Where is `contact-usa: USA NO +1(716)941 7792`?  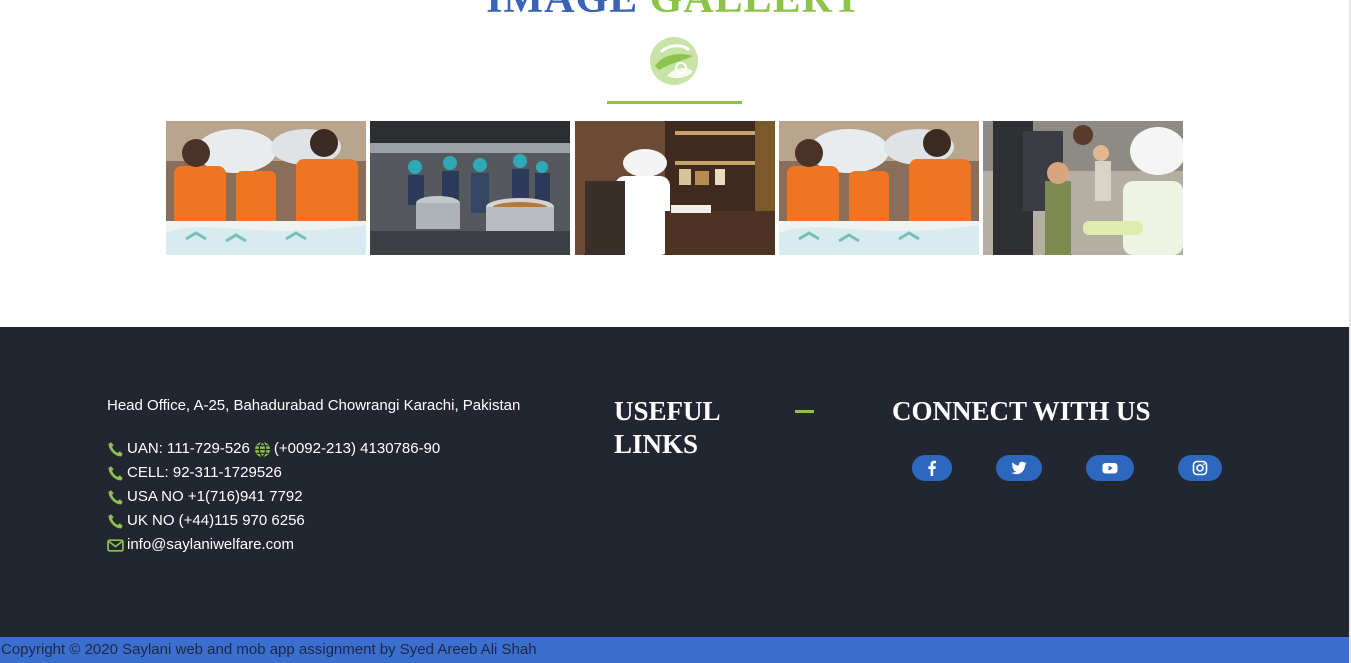 contact-usa: USA NO +1(716)941 7792 is located at coordinates (273, 497).